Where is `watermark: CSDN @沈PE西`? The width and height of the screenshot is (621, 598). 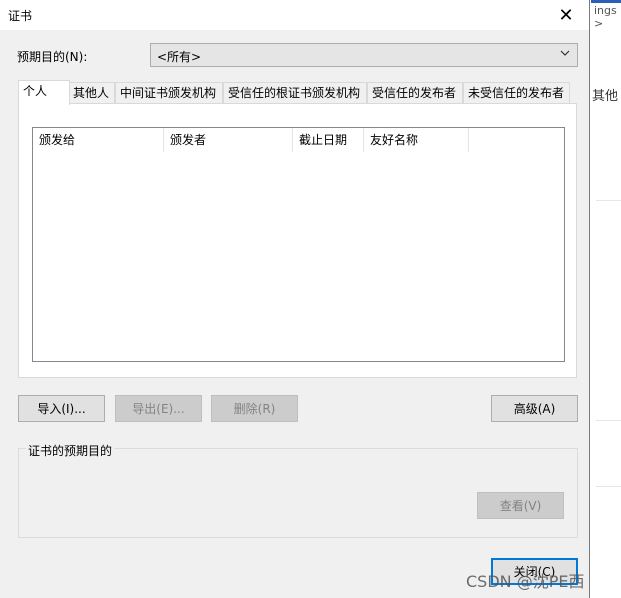
watermark: CSDN @沈PE西 is located at coordinates (525, 581).